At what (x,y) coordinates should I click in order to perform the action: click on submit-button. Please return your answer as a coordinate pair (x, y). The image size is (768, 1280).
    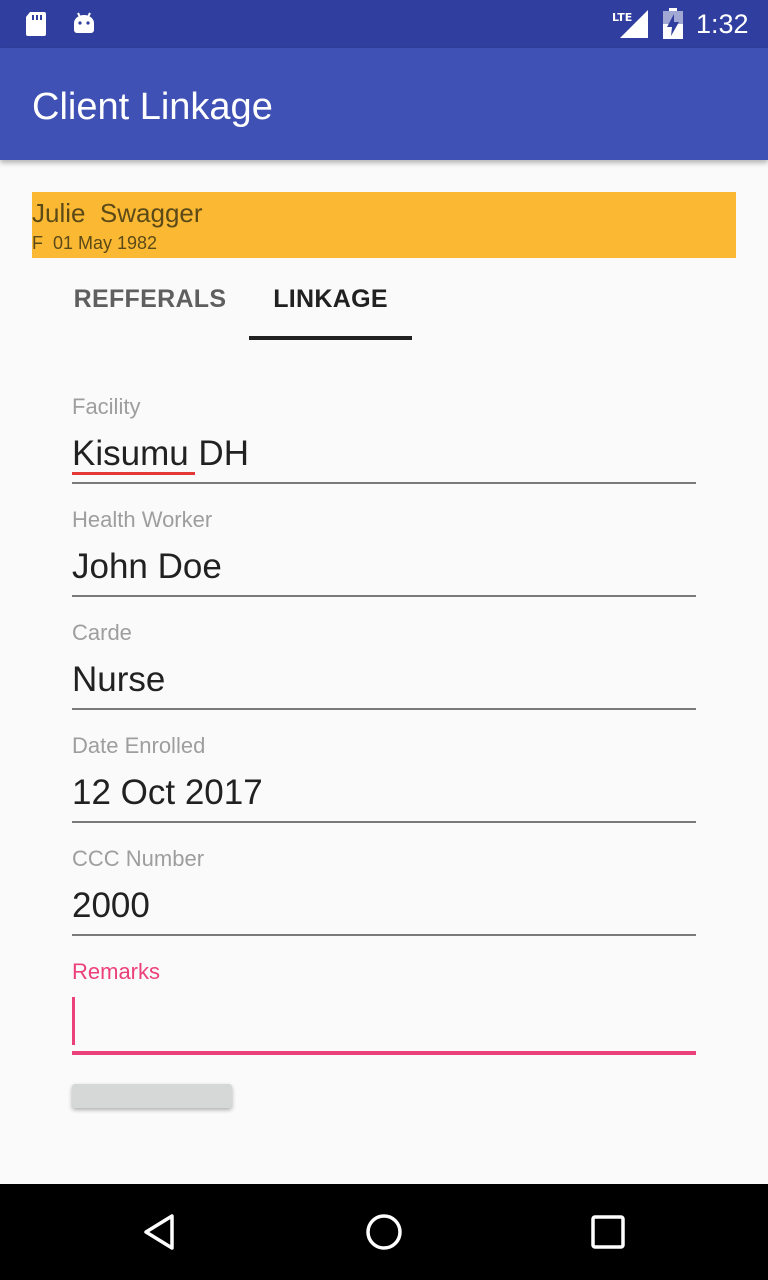
    Looking at the image, I should click on (152, 1096).